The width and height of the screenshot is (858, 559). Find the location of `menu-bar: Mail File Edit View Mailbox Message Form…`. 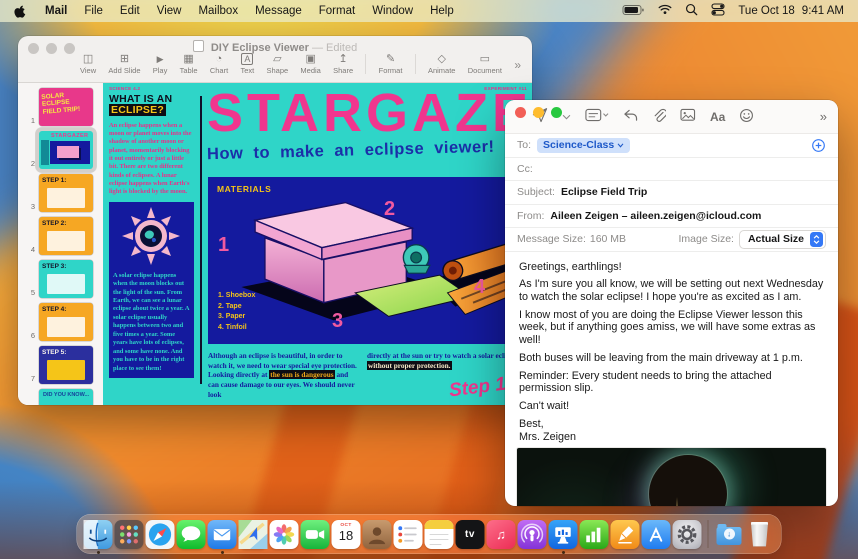

menu-bar: Mail File Edit View Mailbox Message Form… is located at coordinates (429, 11).